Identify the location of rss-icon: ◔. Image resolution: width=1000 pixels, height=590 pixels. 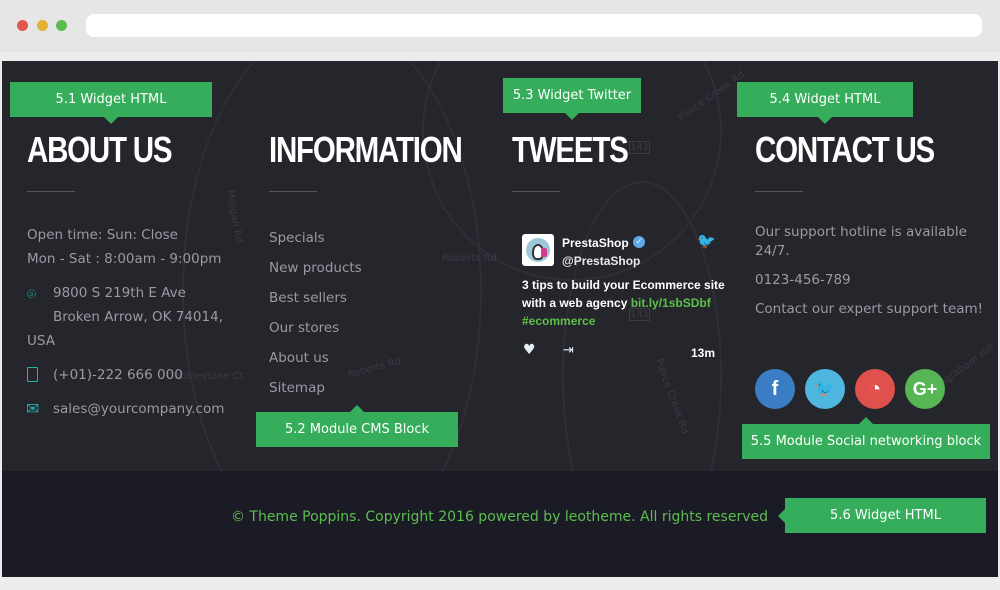
(875, 389).